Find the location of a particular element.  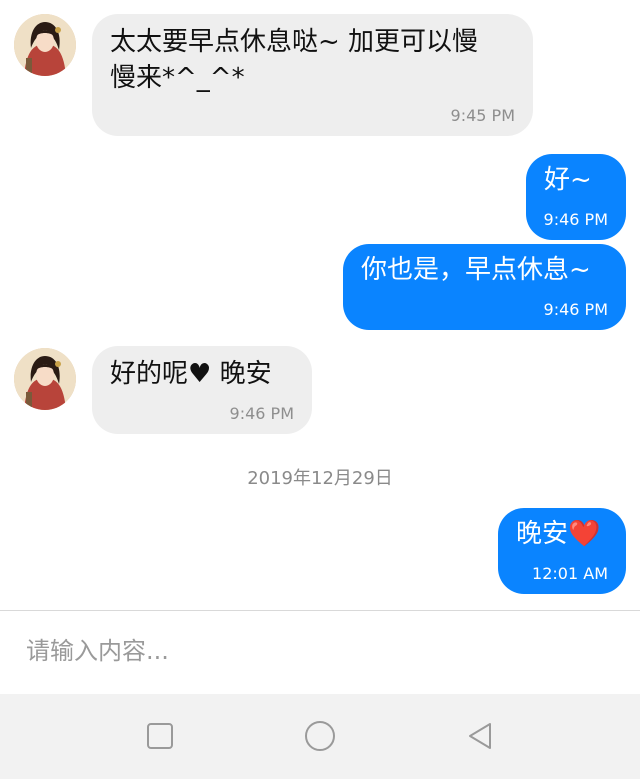

outgoing-message-bubble: 晚安❤️ 12:01 AM is located at coordinates (562, 551).